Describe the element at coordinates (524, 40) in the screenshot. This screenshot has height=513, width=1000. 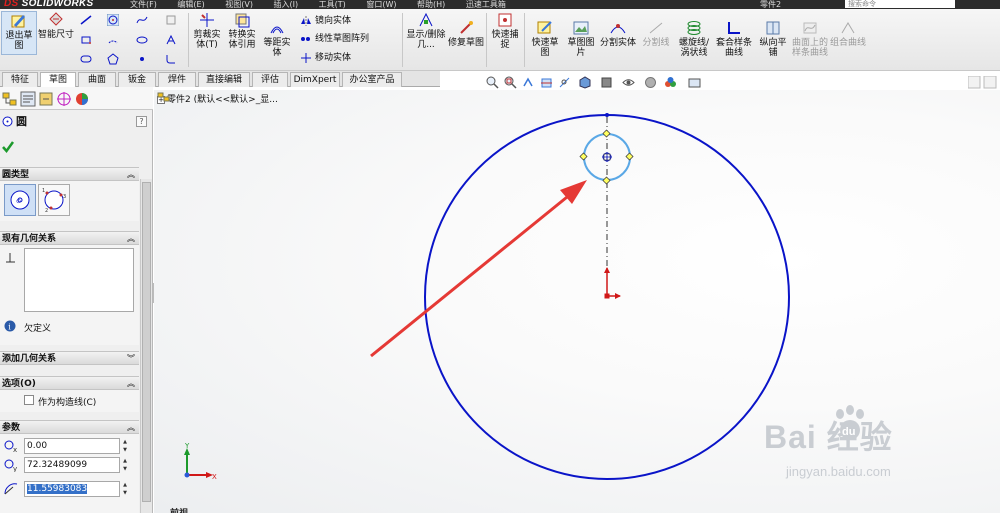
I see `ribbon-separator` at that location.